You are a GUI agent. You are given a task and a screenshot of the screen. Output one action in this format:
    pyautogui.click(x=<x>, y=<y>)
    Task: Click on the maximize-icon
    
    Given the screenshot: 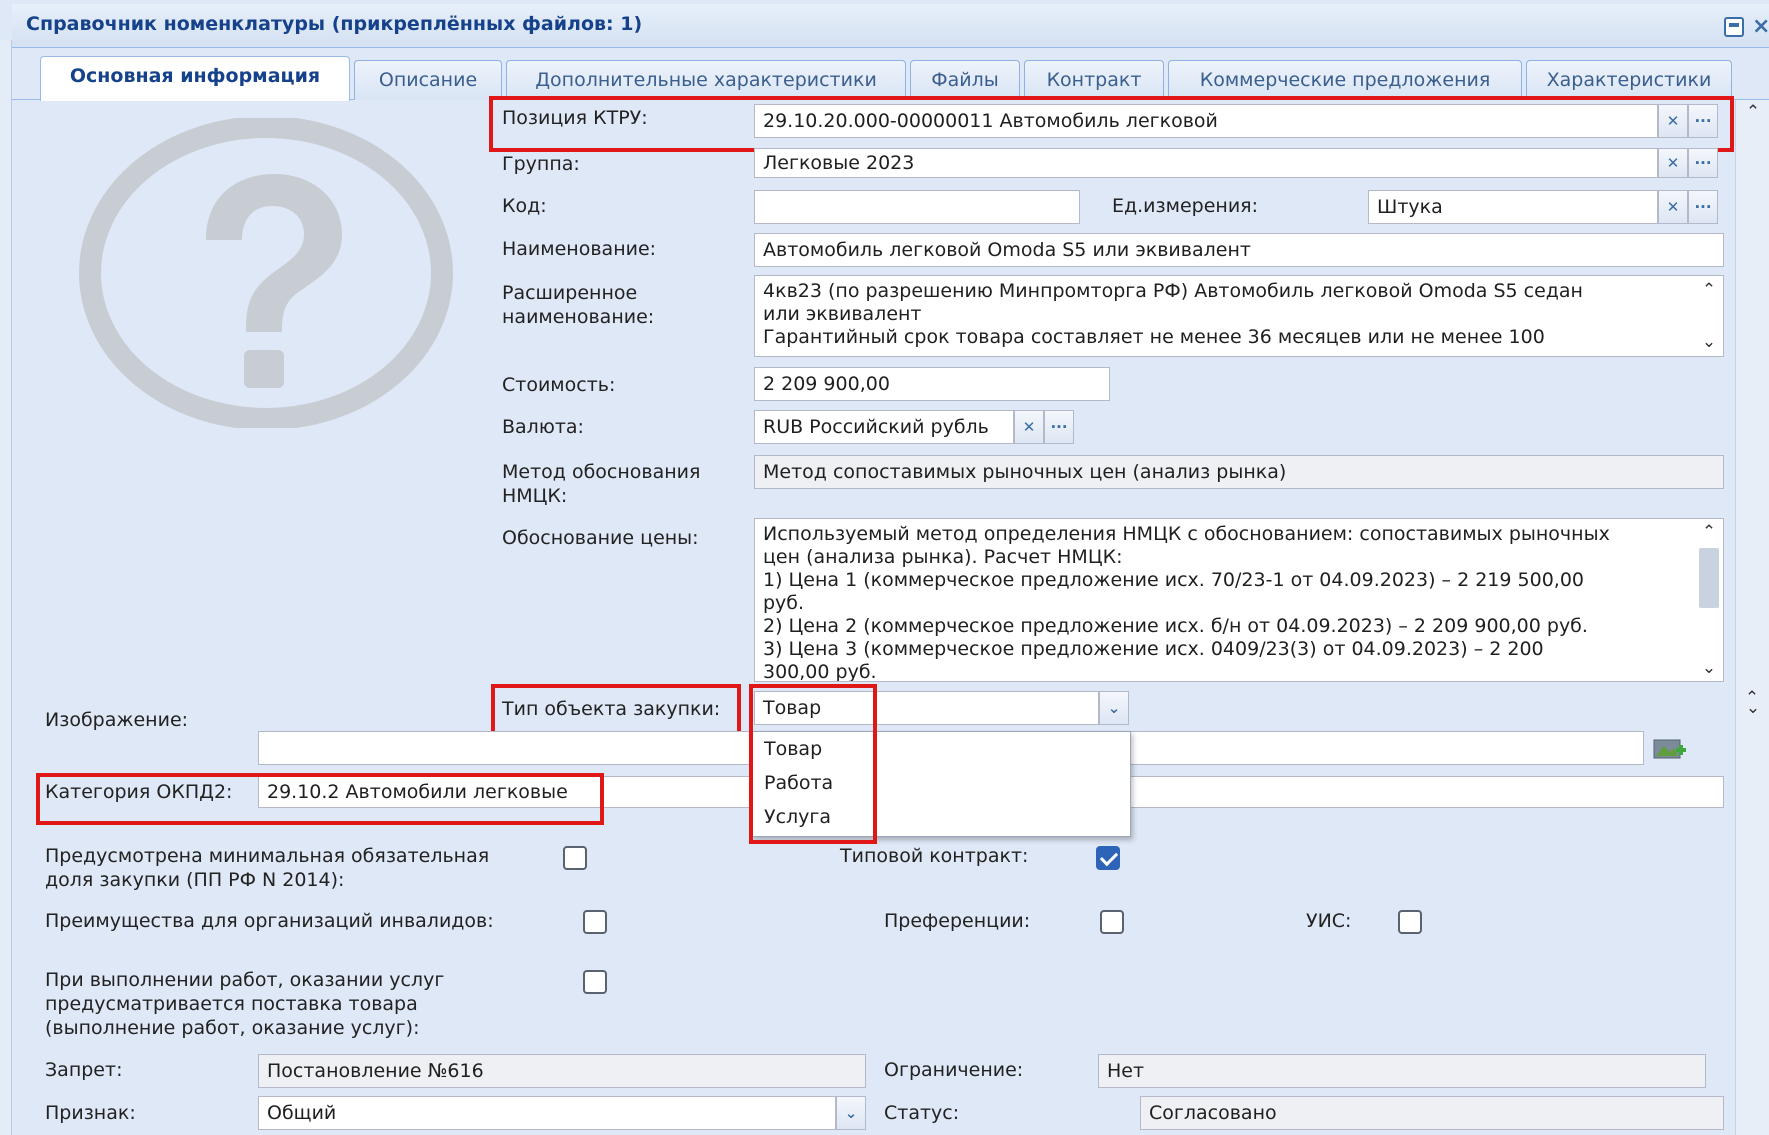 What is the action you would take?
    pyautogui.click(x=1734, y=27)
    